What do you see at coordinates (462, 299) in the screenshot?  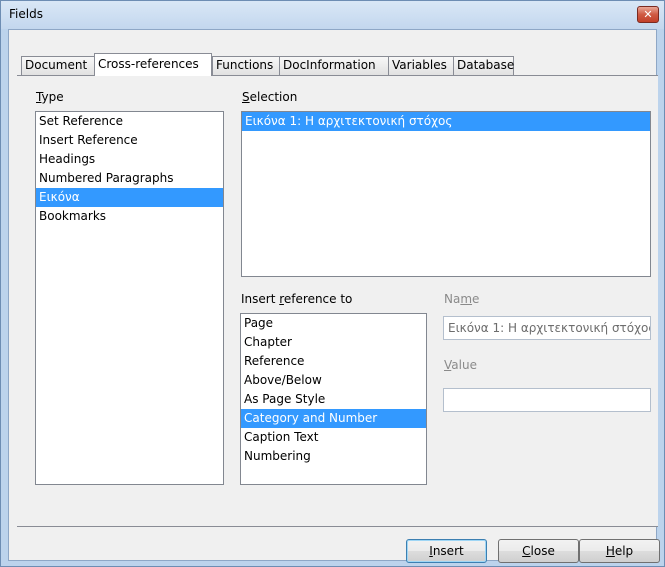 I see `name-label: Name` at bounding box center [462, 299].